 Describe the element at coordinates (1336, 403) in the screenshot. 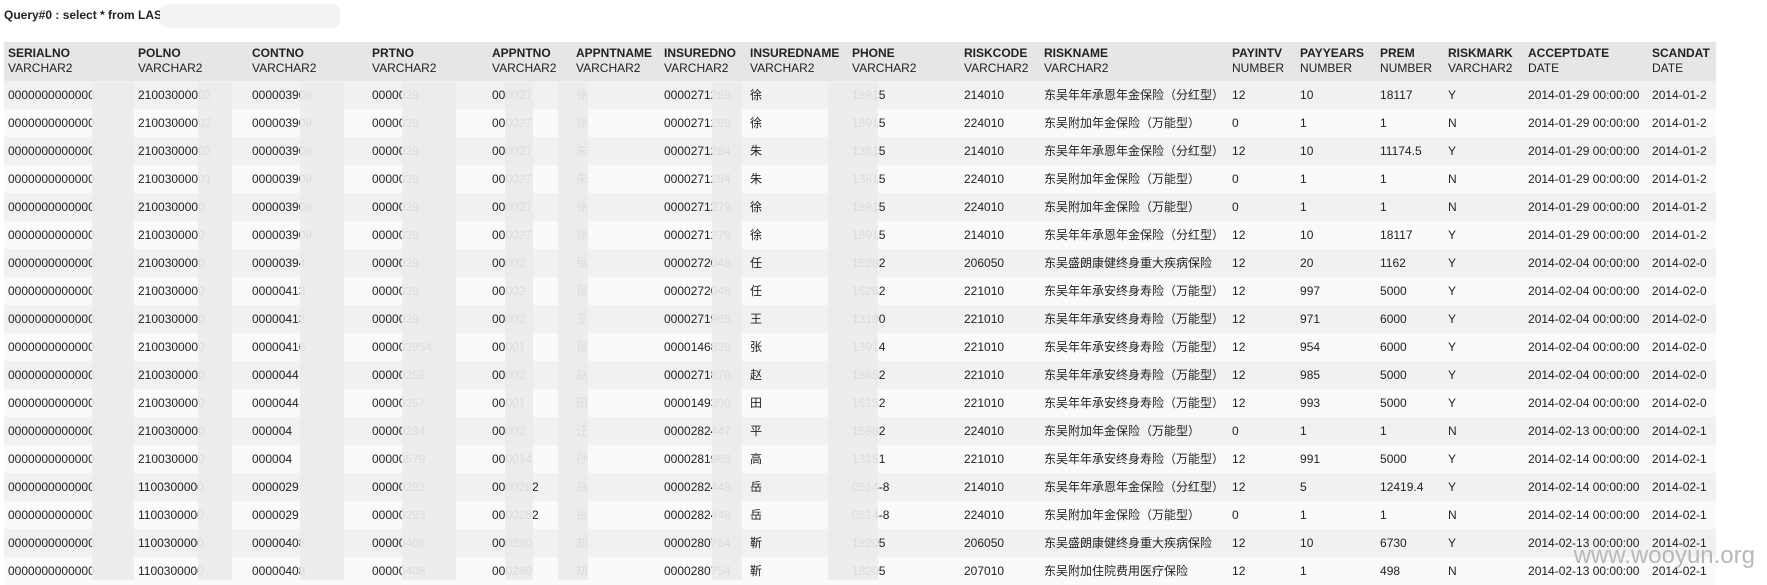

I see `table-cell: 993` at that location.